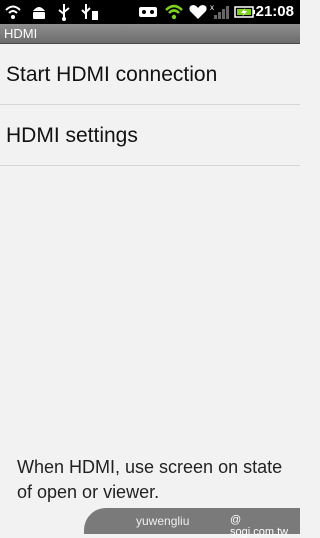 The height and width of the screenshot is (538, 320). What do you see at coordinates (72, 135) in the screenshot?
I see `list-item-label: HDMI settings` at bounding box center [72, 135].